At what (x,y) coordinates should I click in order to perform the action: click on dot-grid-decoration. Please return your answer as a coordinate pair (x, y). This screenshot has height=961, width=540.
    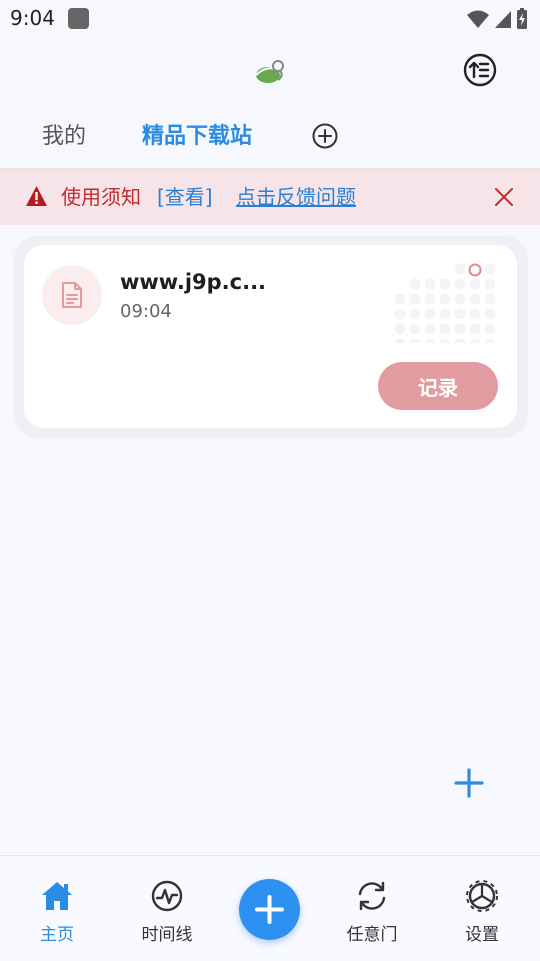
    Looking at the image, I should click on (445, 303).